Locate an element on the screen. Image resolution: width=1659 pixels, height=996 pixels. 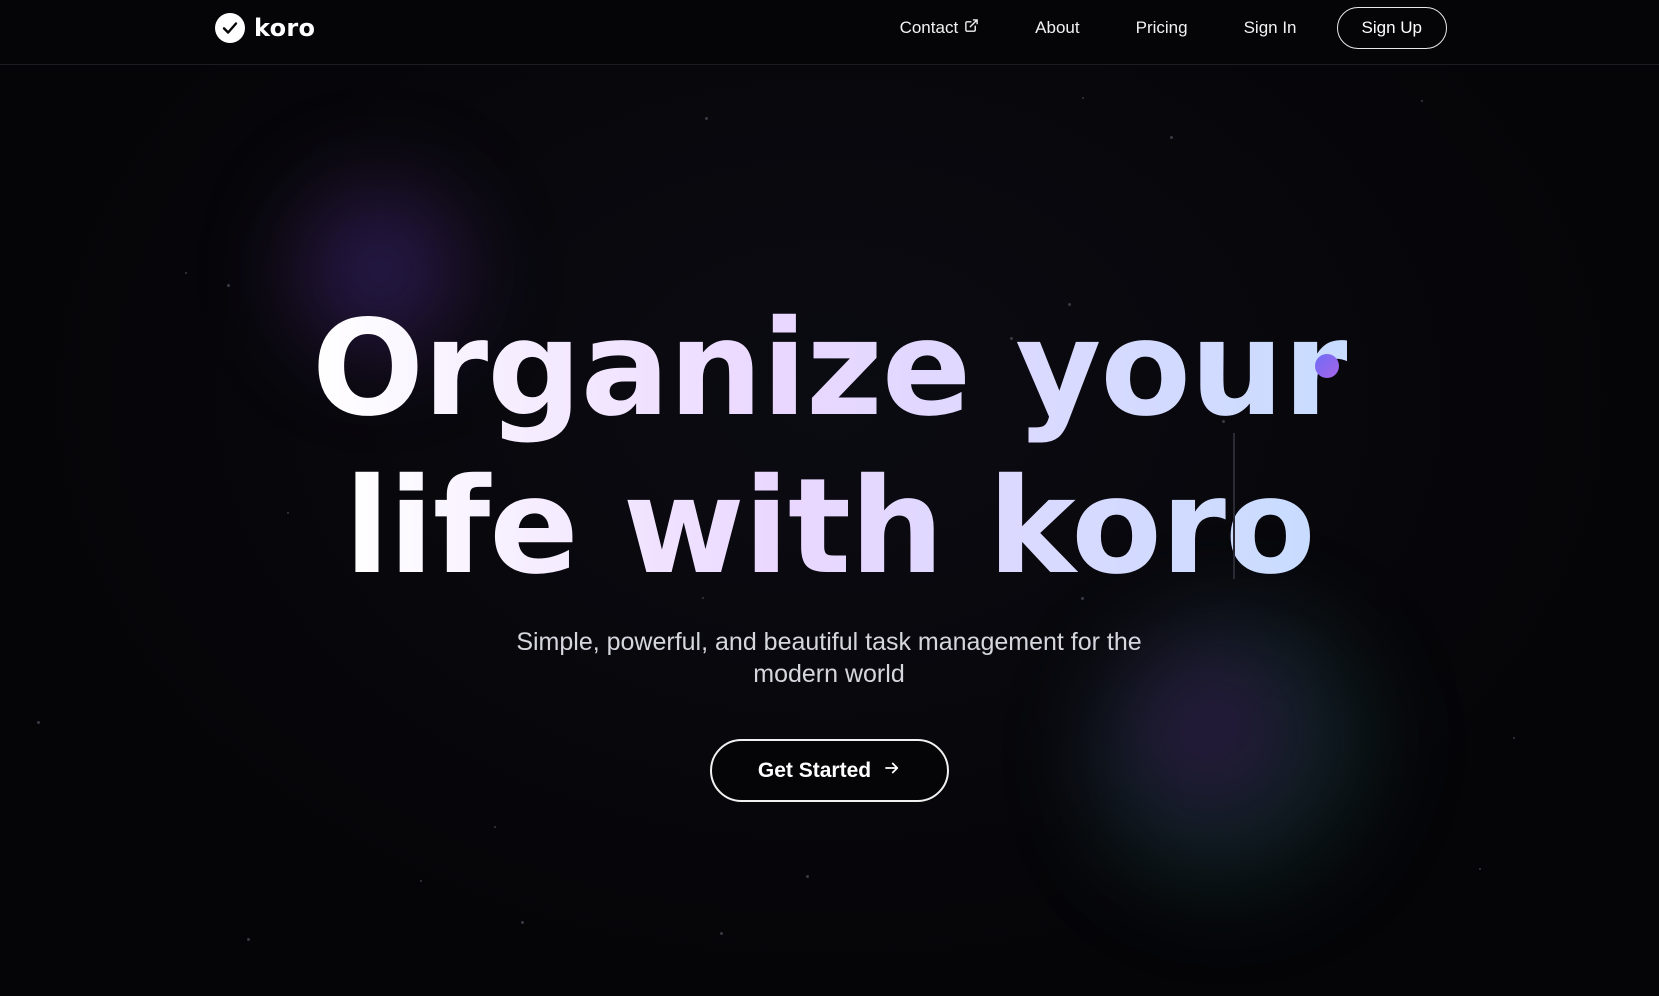
get-started-button: Get Started is located at coordinates (829, 770).